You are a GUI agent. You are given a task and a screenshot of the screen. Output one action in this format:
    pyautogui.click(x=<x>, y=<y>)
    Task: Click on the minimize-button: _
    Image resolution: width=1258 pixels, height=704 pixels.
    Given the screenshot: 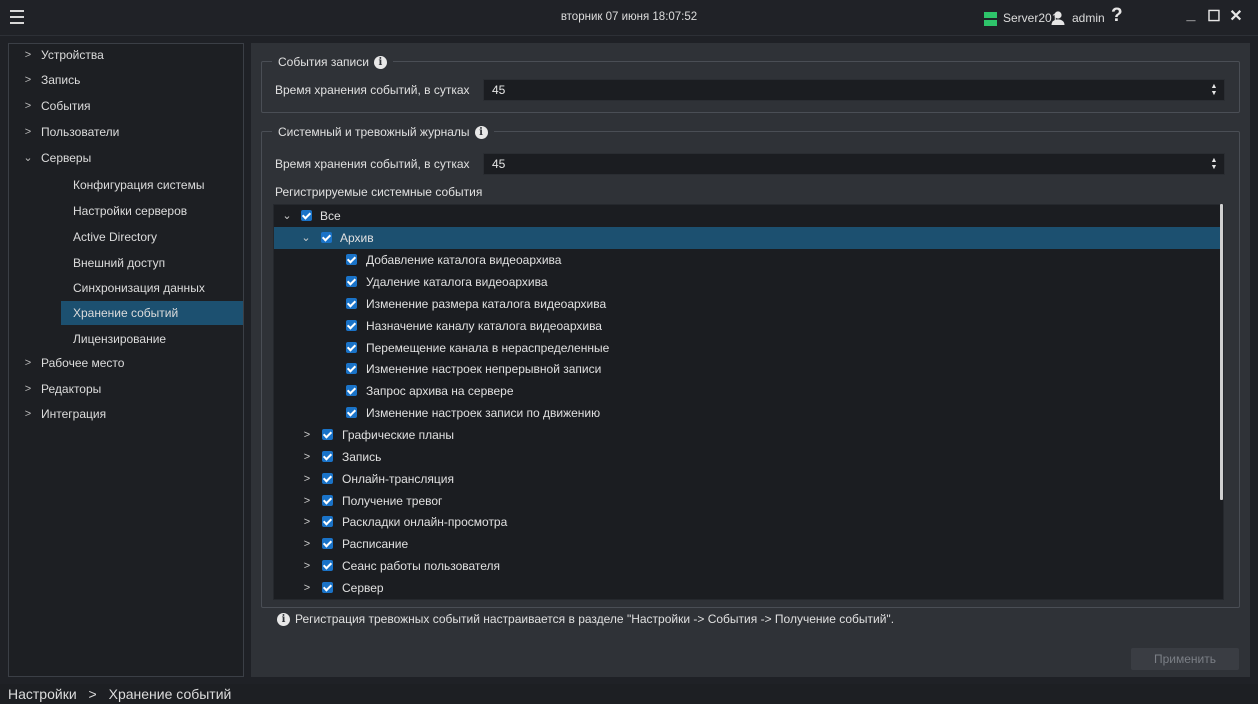 What is the action you would take?
    pyautogui.click(x=1191, y=15)
    